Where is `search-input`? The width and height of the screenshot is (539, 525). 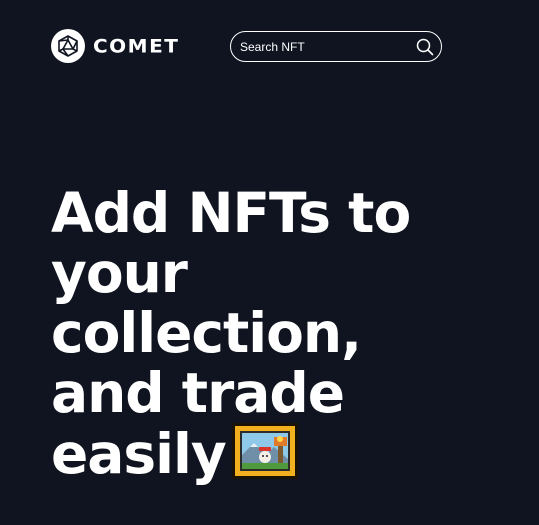
search-input is located at coordinates (328, 46).